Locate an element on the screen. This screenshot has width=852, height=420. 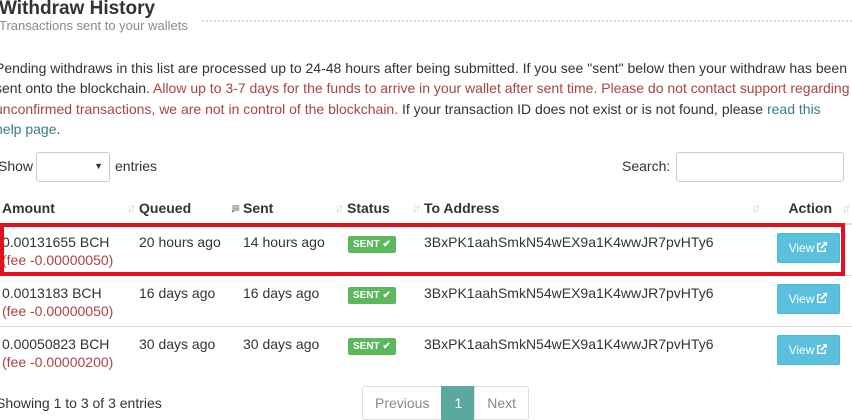
notice-end: . is located at coordinates (58, 128).